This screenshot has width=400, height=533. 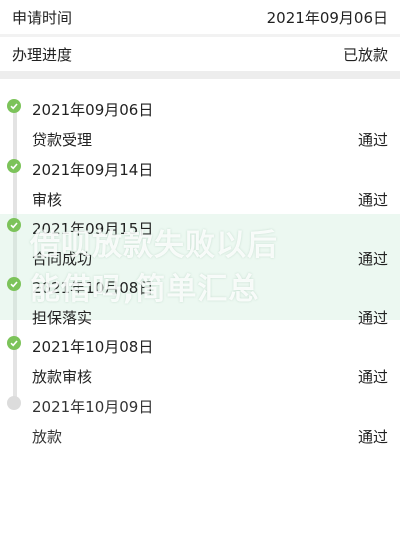 What do you see at coordinates (42, 17) in the screenshot?
I see `apply-time-label: 申请时间` at bounding box center [42, 17].